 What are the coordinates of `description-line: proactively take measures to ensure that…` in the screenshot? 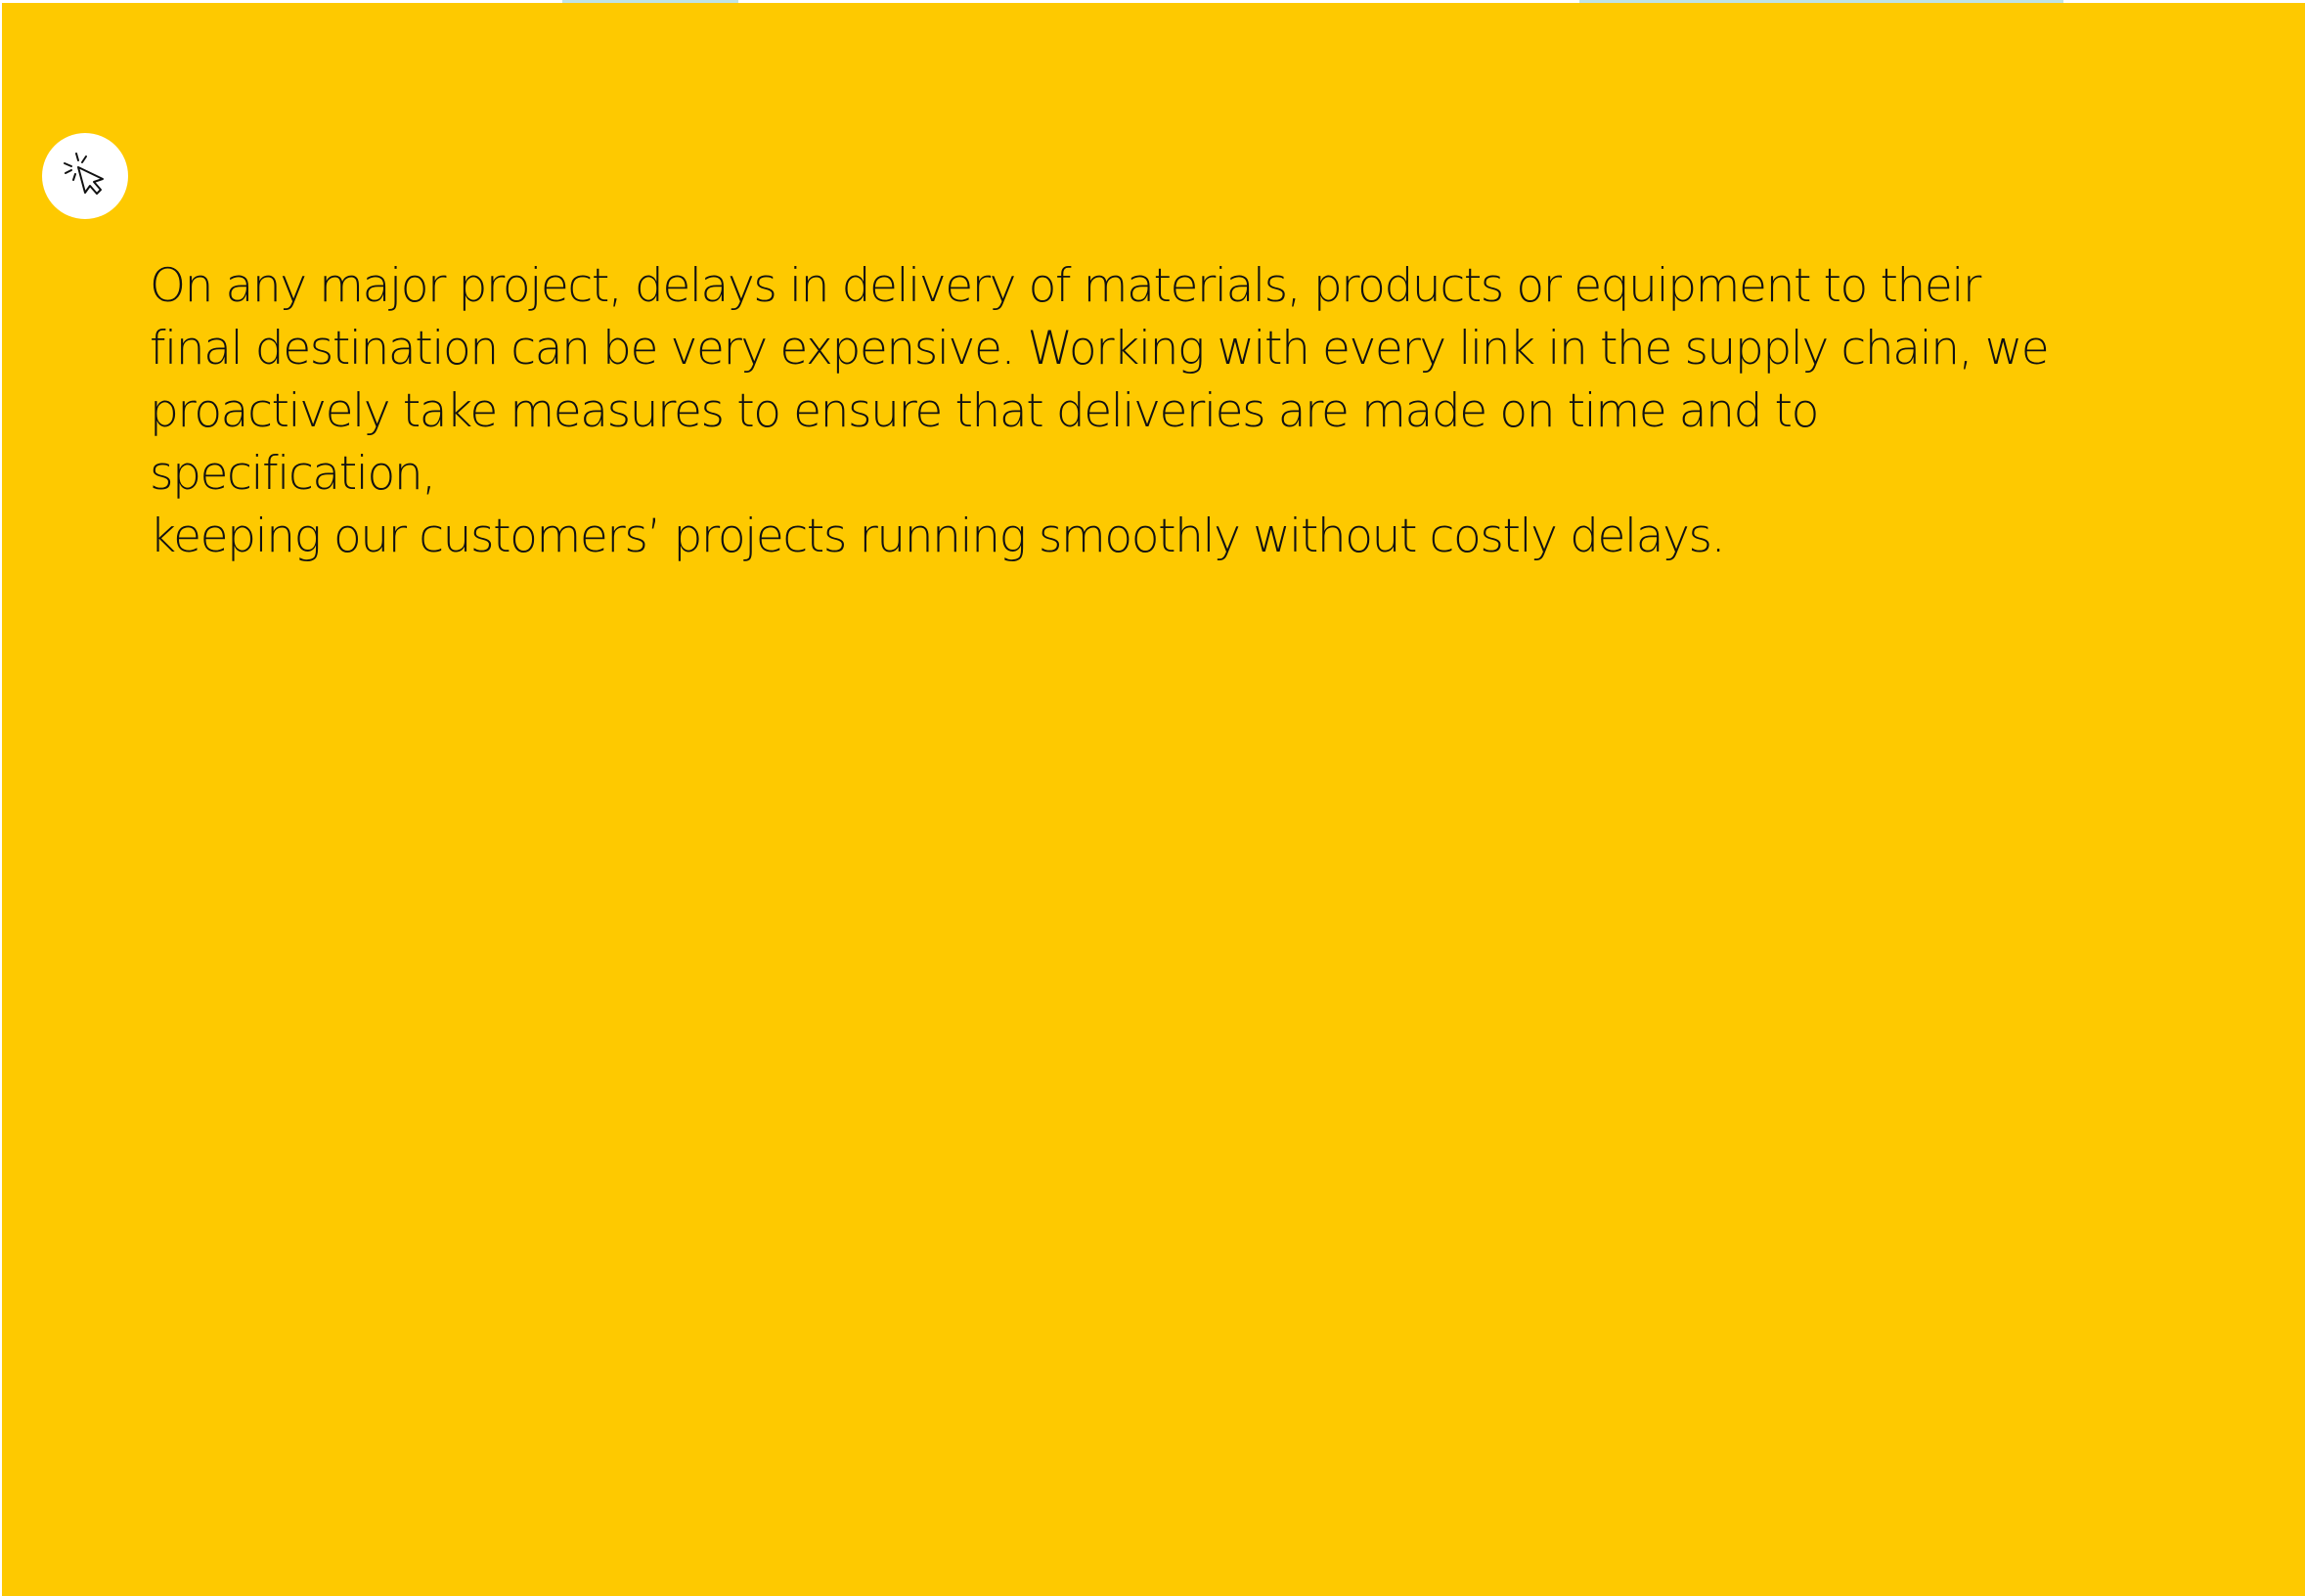 It's located at (984, 442).